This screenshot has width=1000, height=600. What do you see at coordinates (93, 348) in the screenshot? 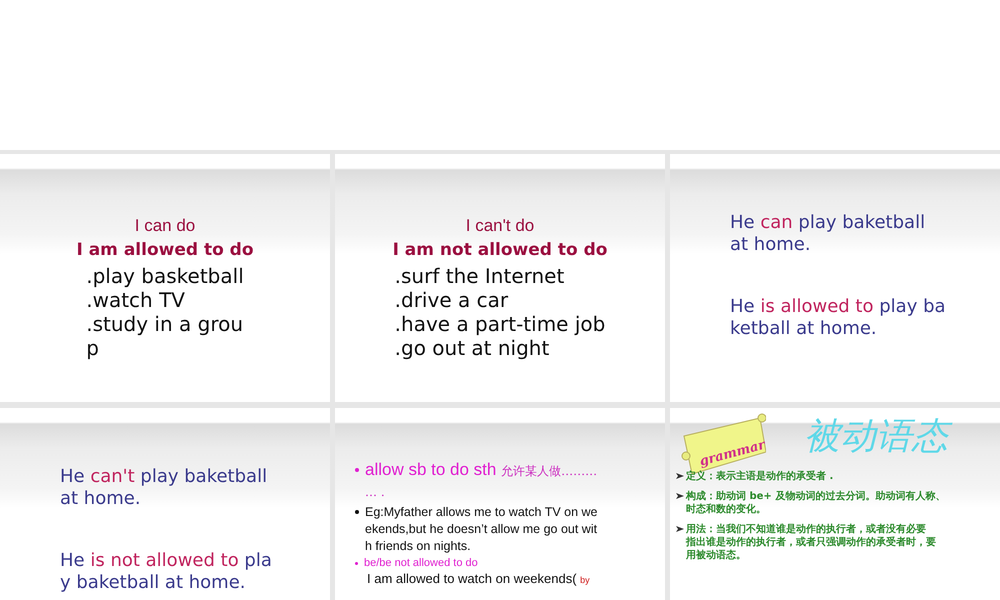
I see `list-item: p` at bounding box center [93, 348].